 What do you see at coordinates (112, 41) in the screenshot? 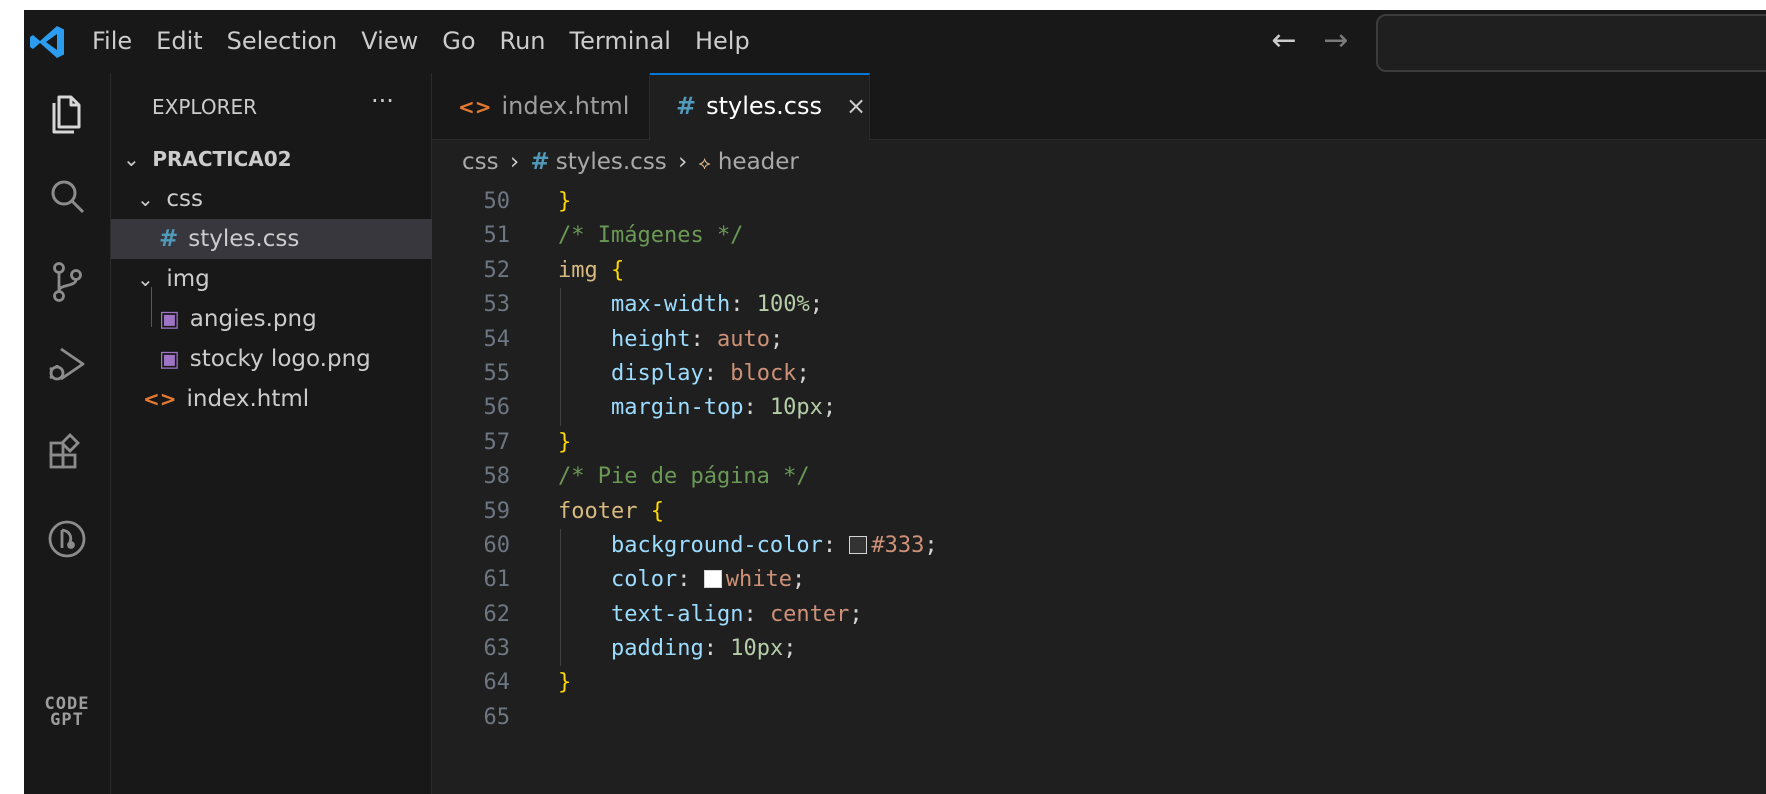
I see `menu-file: File` at bounding box center [112, 41].